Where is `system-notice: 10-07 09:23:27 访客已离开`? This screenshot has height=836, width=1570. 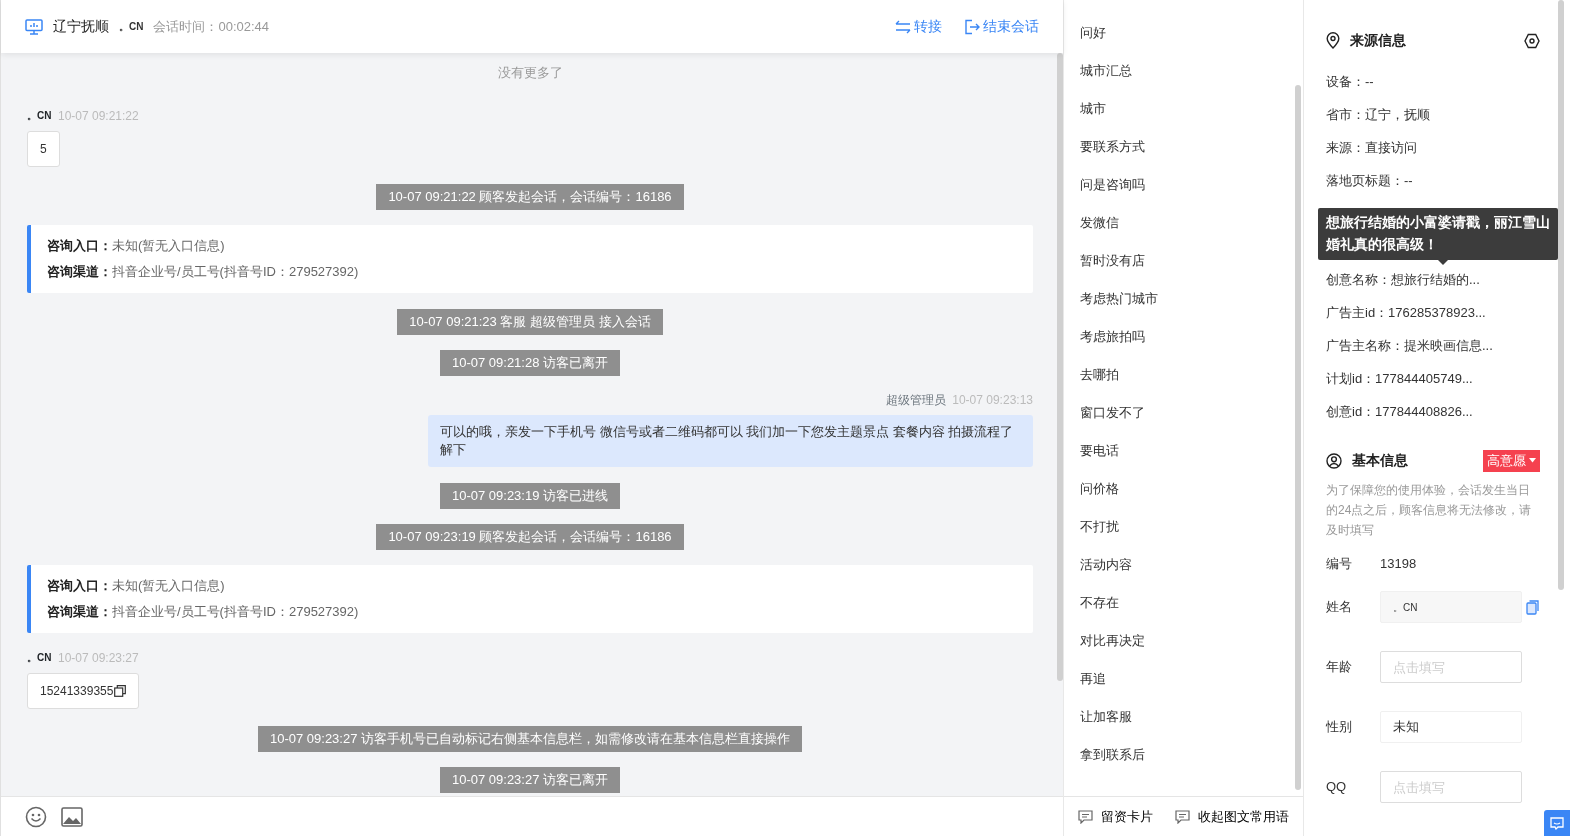 system-notice: 10-07 09:23:27 访客已离开 is located at coordinates (530, 779).